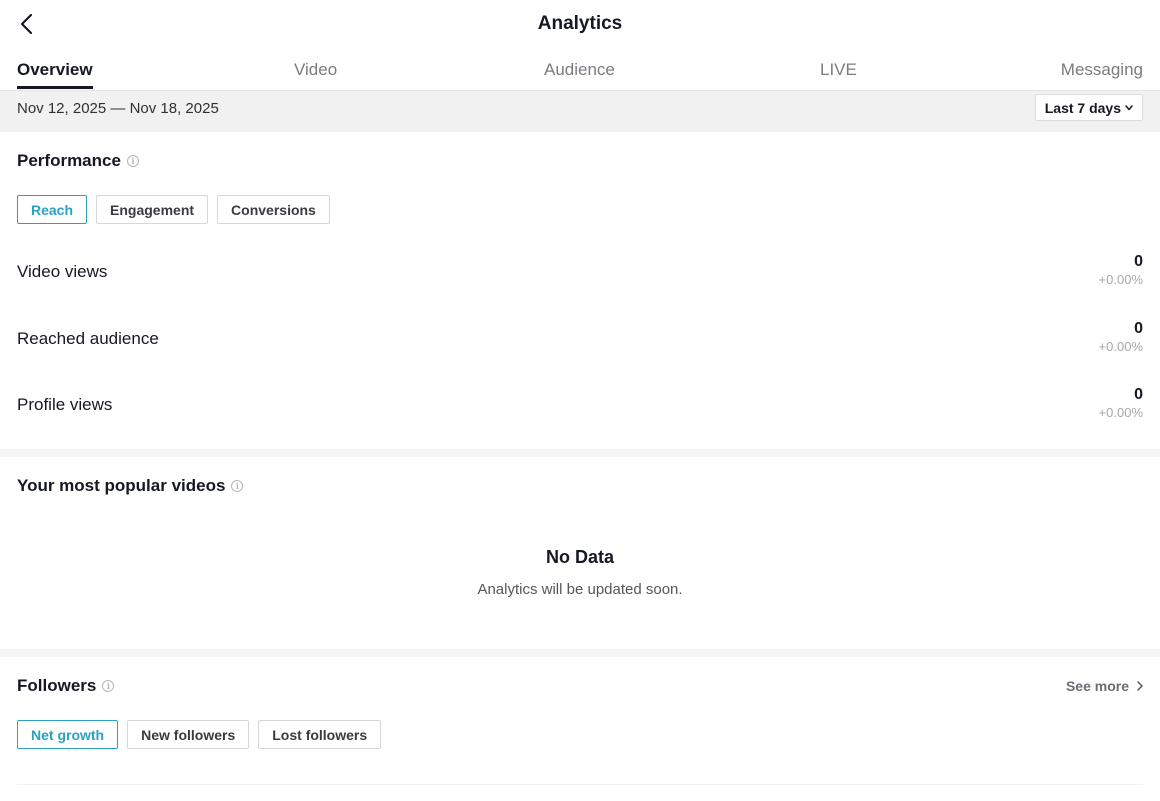 The height and width of the screenshot is (801, 1160). What do you see at coordinates (57, 685) in the screenshot?
I see `followers-title-text: Followers` at bounding box center [57, 685].